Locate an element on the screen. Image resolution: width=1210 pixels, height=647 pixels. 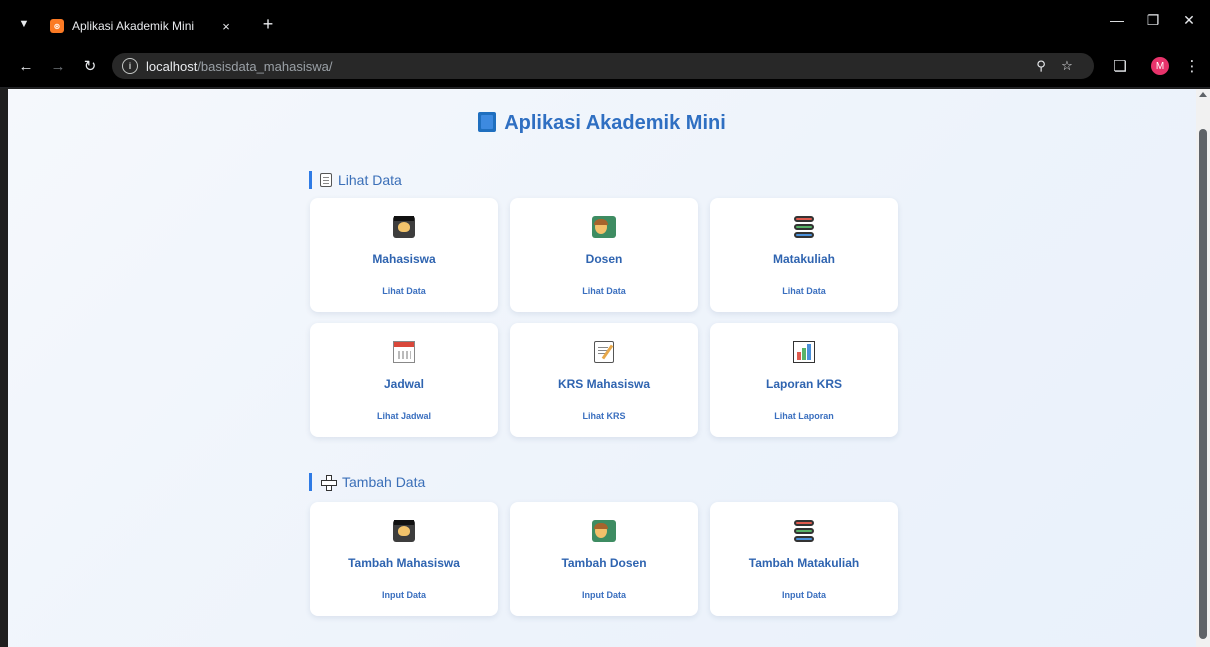
card-link: Lihat Laporan is located at coordinates (804, 416).